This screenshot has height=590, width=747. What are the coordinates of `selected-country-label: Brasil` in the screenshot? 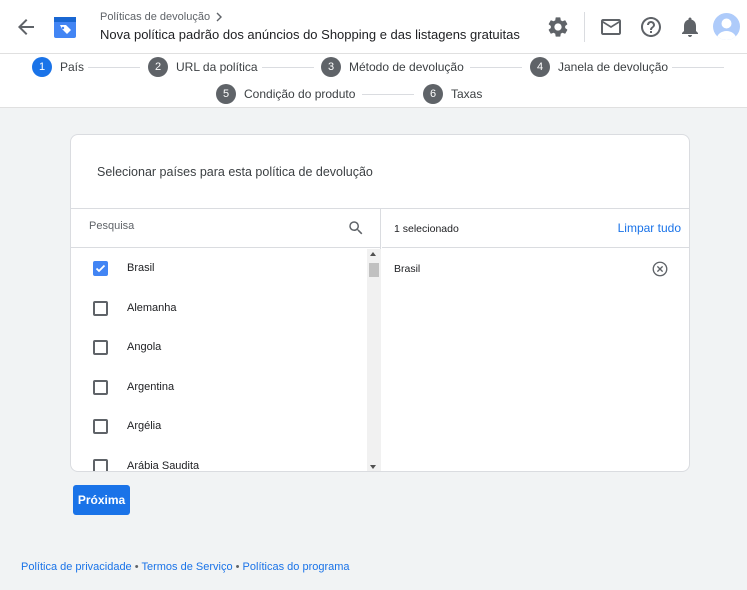 It's located at (407, 269).